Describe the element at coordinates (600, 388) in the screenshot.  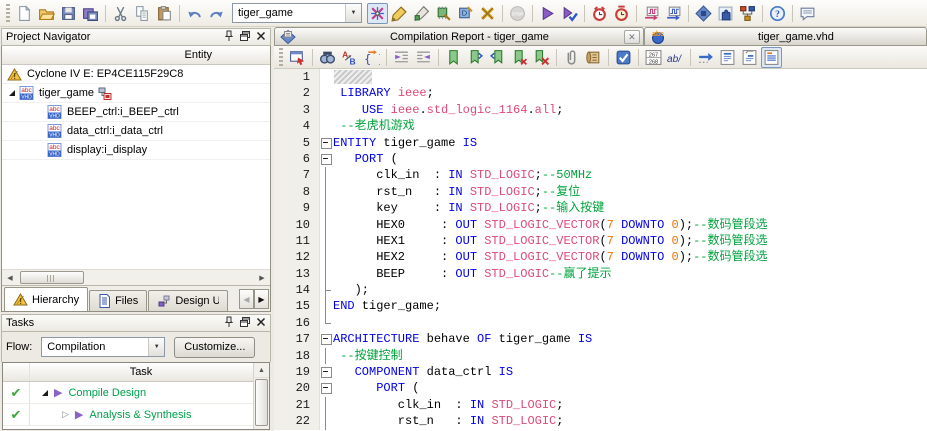
I see `code-line-20: 20 PORT (` at that location.